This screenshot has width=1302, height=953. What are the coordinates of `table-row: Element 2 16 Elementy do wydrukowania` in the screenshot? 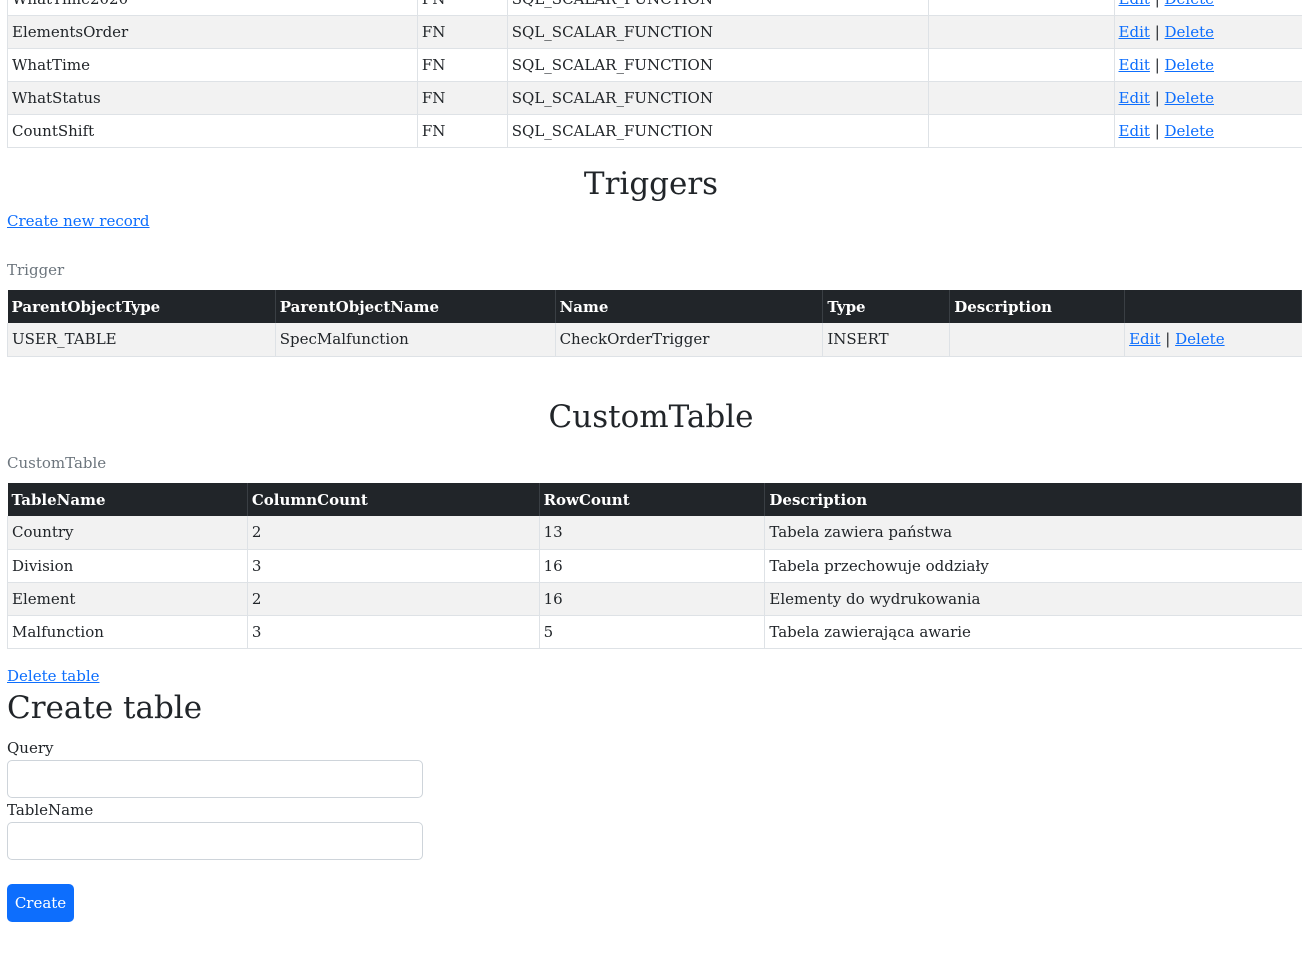 It's located at (654, 599).